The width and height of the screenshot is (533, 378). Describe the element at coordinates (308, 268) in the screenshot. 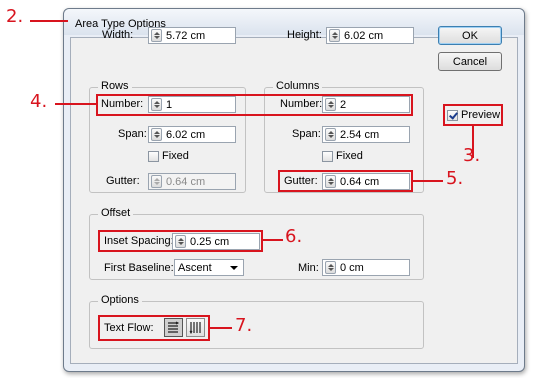

I see `min-label: Min:` at that location.